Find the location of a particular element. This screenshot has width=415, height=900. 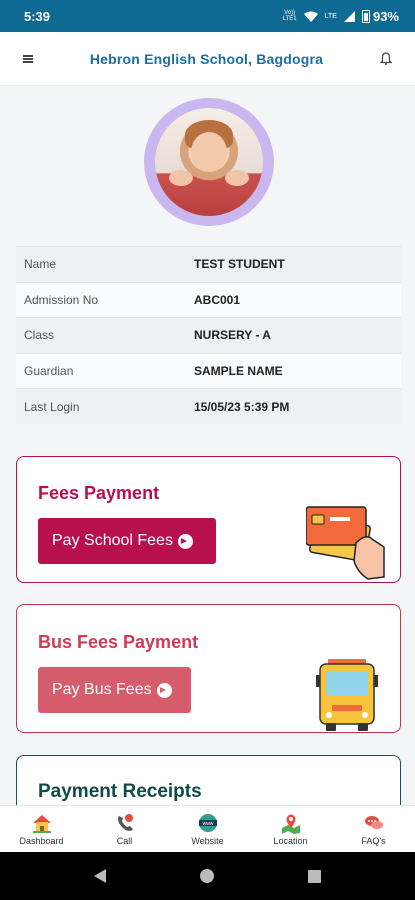

hamburger-icon is located at coordinates (28, 58).